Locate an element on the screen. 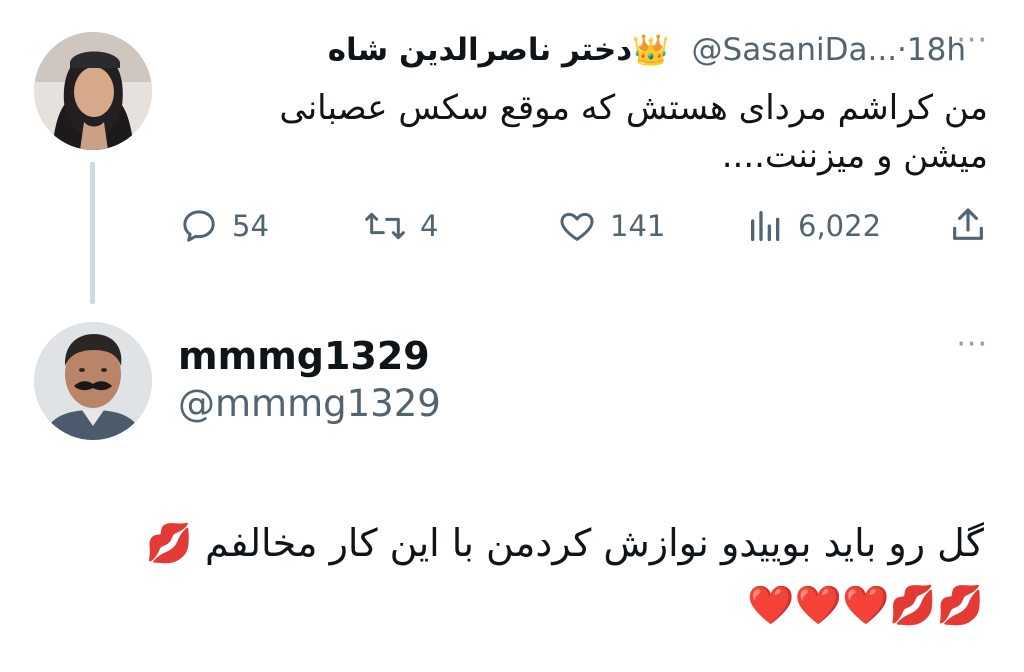  heart-icon is located at coordinates (577, 226).